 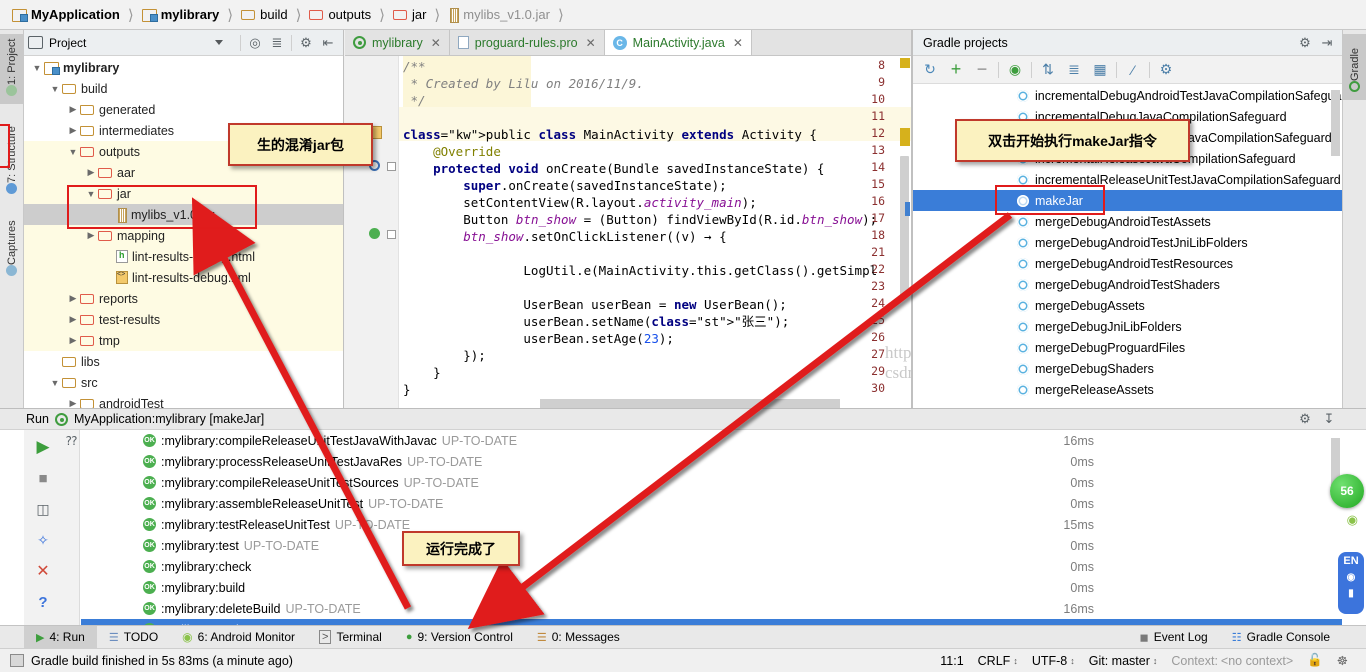 I want to click on run-output-row: OK:mylibrary:deleteBuild UP-TO-DATE 16ms, so click(x=711, y=608).